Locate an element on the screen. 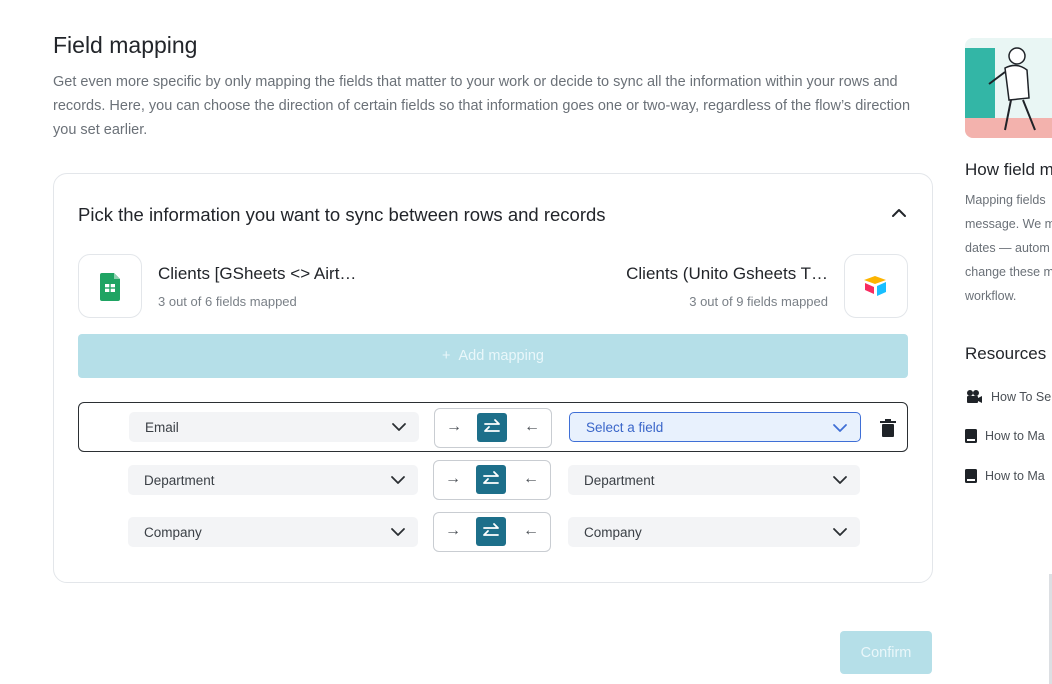 The width and height of the screenshot is (1052, 684). right-field-placeholder: Select a field is located at coordinates (625, 427).